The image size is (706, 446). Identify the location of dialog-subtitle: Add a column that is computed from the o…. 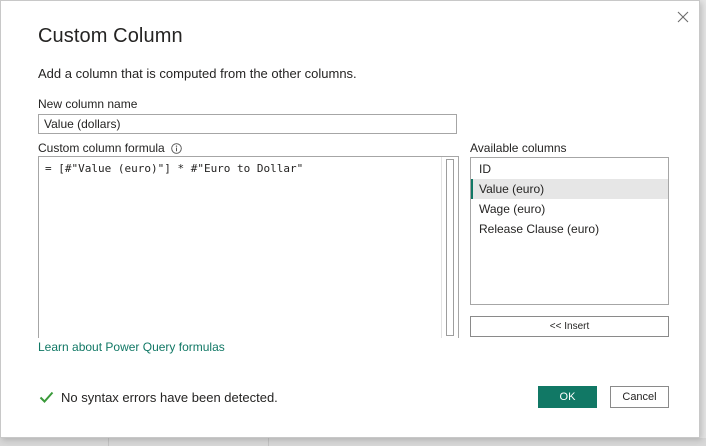
(197, 73).